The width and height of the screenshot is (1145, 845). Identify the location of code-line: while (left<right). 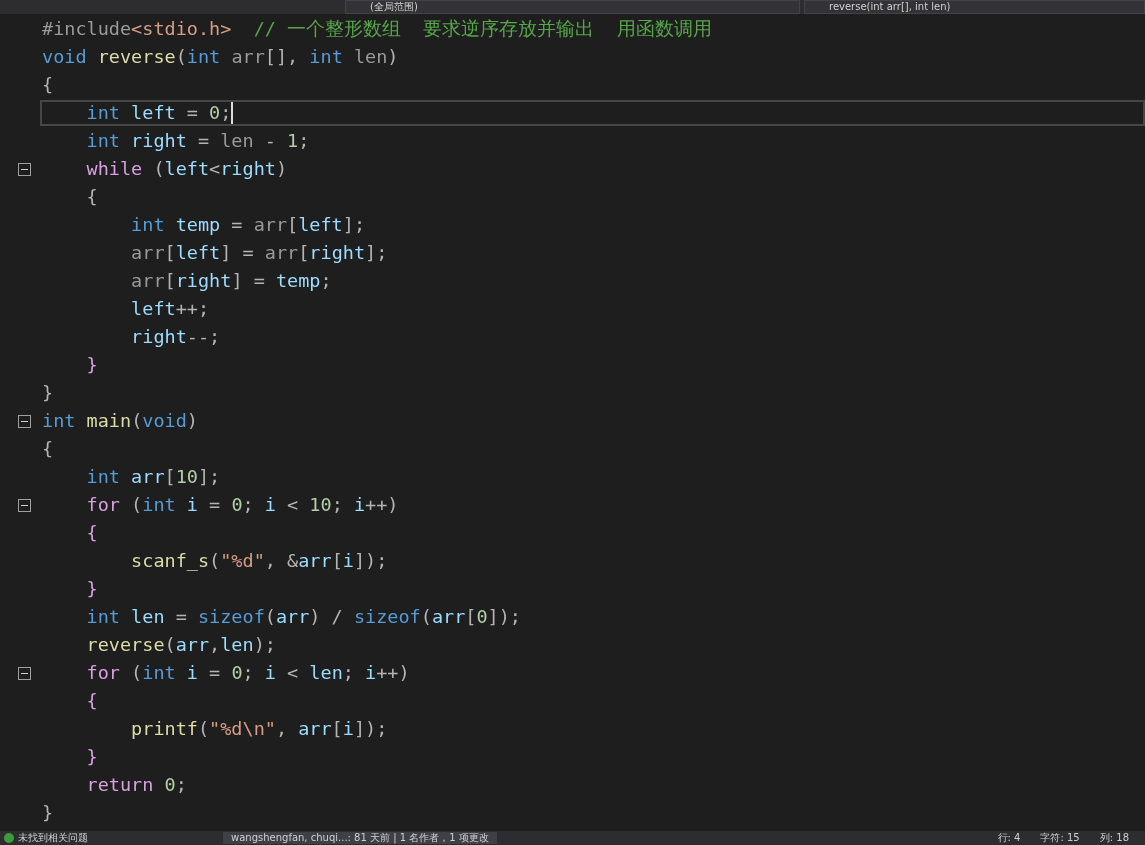
(187, 169).